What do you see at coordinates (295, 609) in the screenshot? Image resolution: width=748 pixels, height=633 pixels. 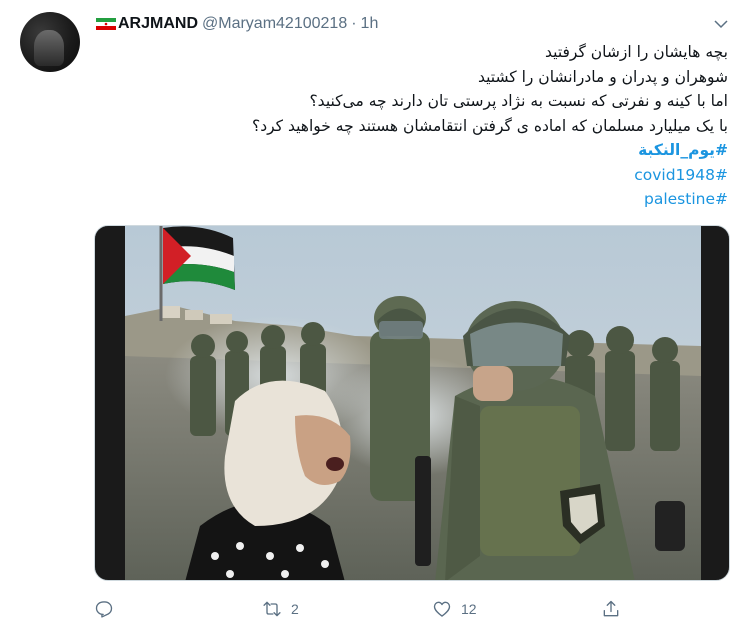 I see `retweet-count: 2` at bounding box center [295, 609].